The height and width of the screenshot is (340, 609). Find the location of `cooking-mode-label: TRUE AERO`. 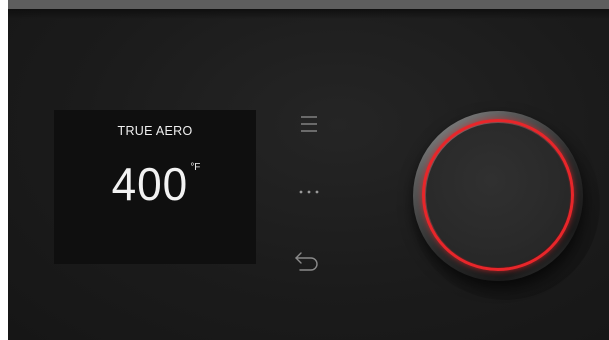

cooking-mode-label: TRUE AERO is located at coordinates (155, 131).